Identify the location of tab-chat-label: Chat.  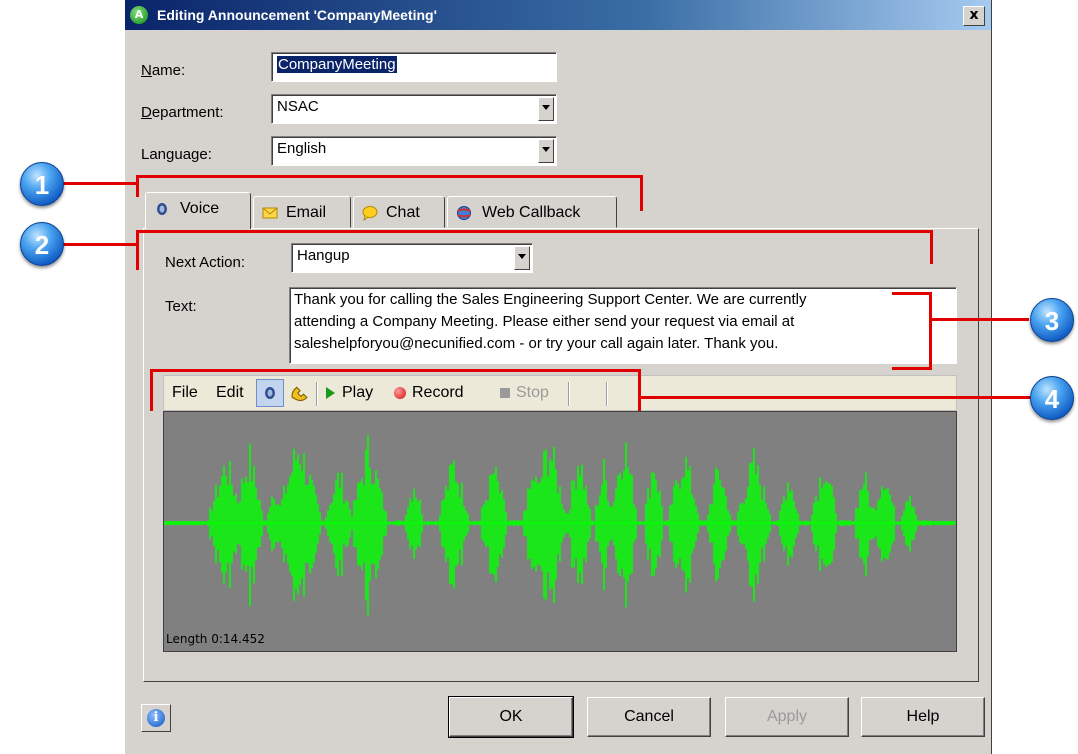
(403, 212).